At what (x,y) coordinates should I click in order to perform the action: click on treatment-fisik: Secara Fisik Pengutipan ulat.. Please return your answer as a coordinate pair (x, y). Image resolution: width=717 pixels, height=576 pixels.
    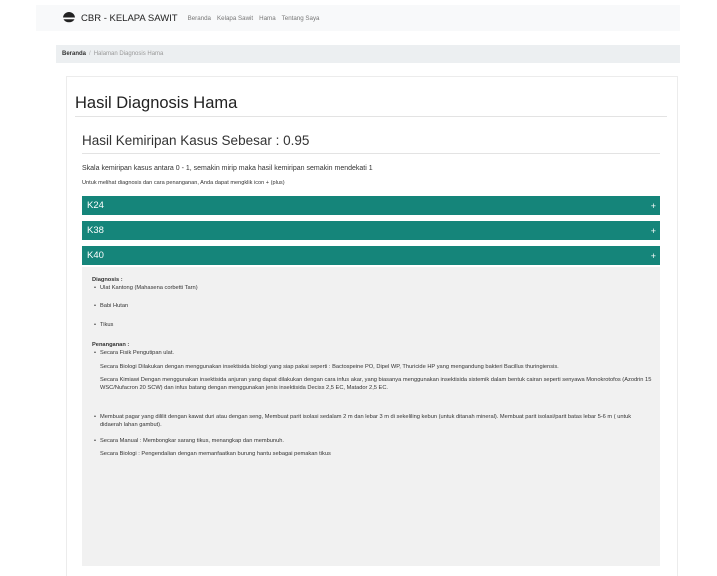
    Looking at the image, I should click on (137, 352).